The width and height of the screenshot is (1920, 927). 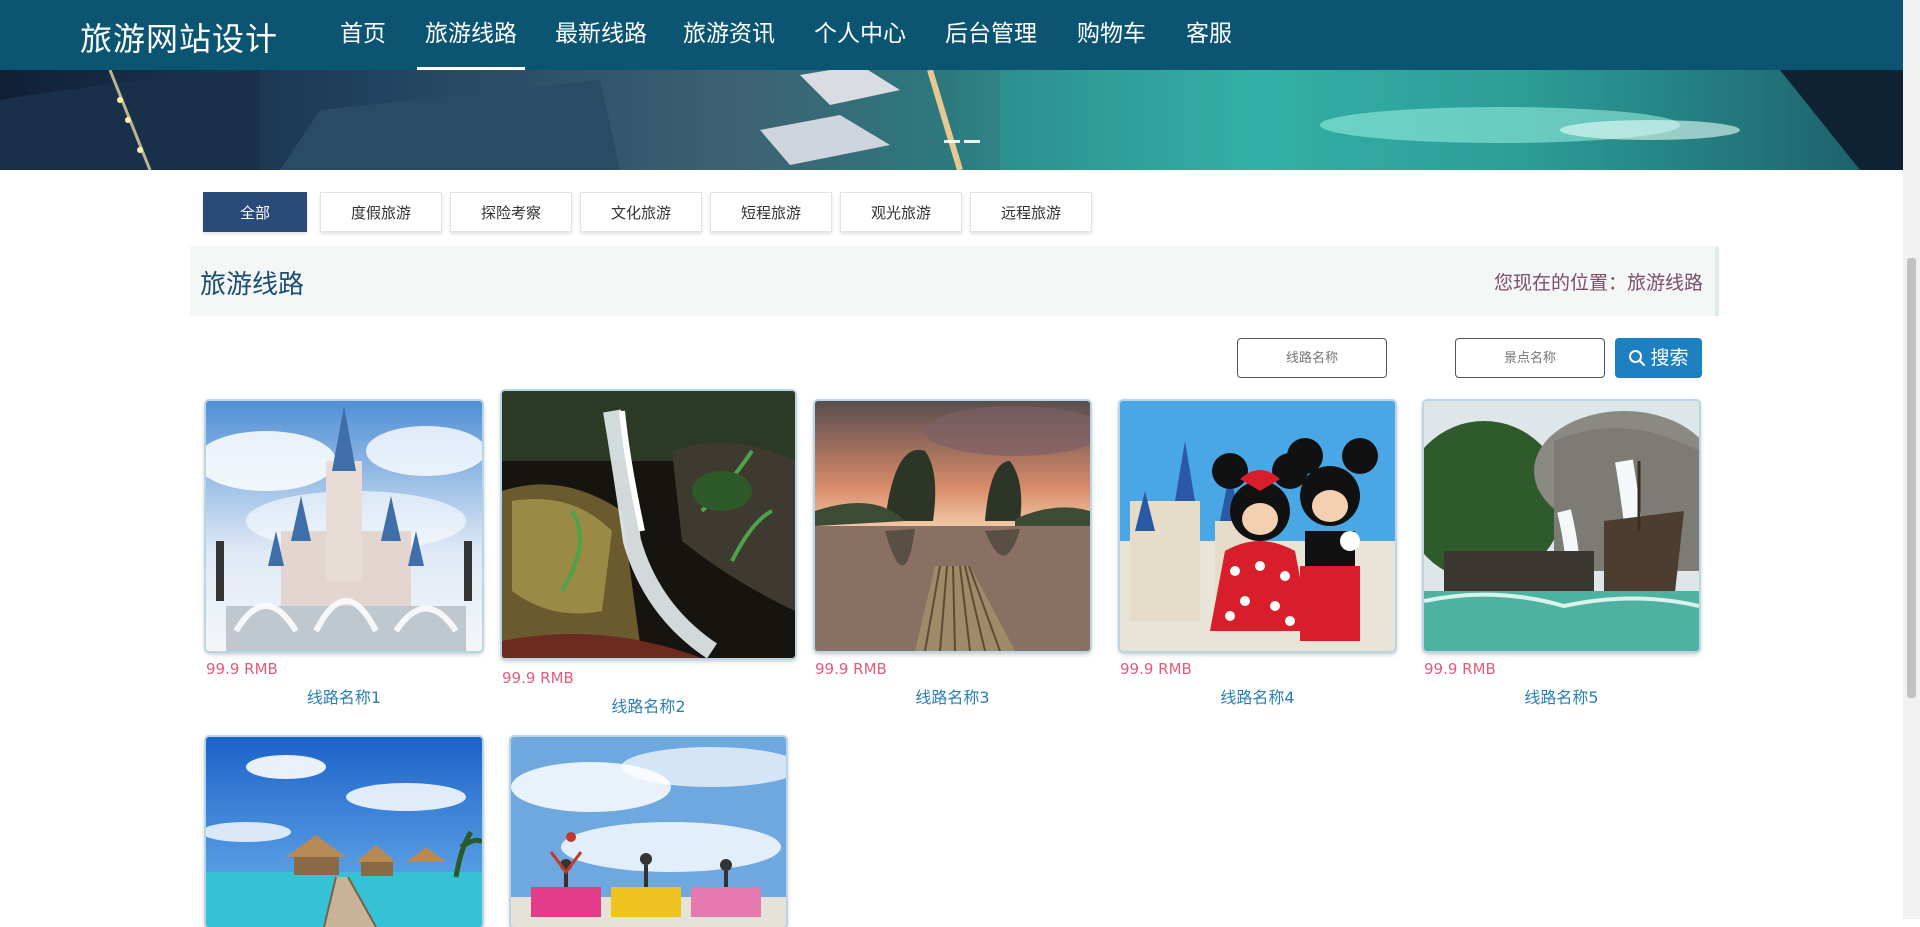 I want to click on section-header: 旅游线路 您现在的位置：旅游线路, so click(x=954, y=281).